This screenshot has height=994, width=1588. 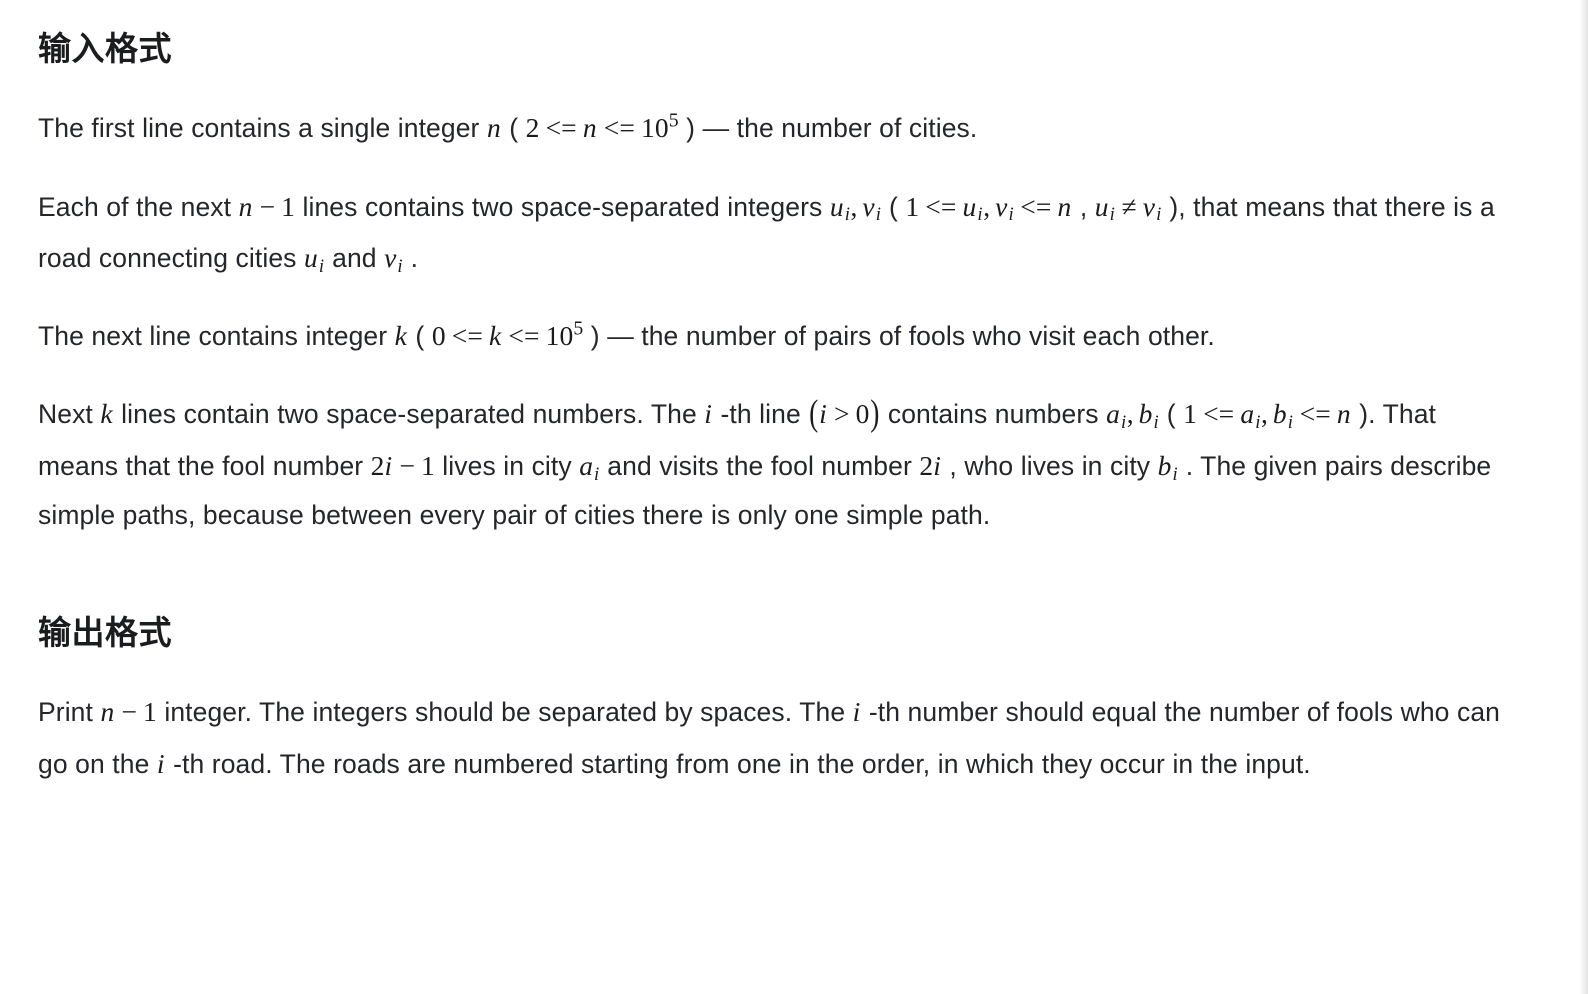 I want to click on math-ui-vi: ui, vi, so click(x=855, y=208).